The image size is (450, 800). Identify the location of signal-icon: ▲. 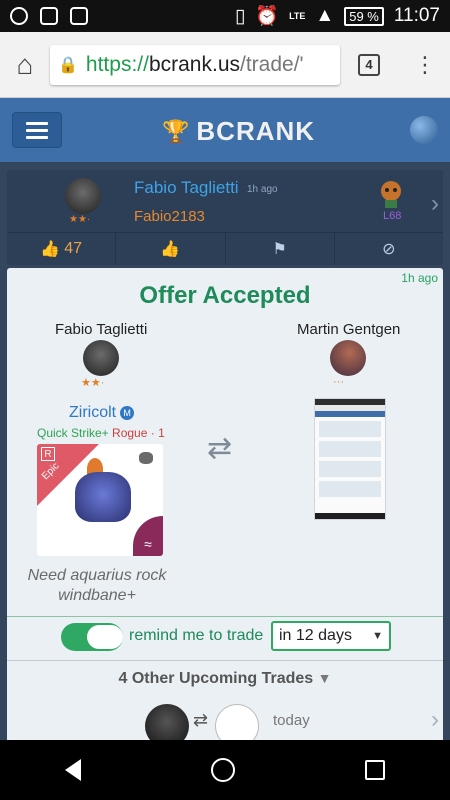
(325, 15).